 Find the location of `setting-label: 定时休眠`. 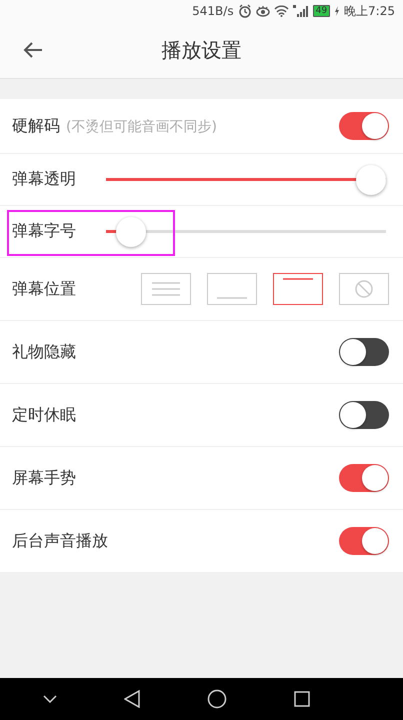

setting-label: 定时休眠 is located at coordinates (44, 415).